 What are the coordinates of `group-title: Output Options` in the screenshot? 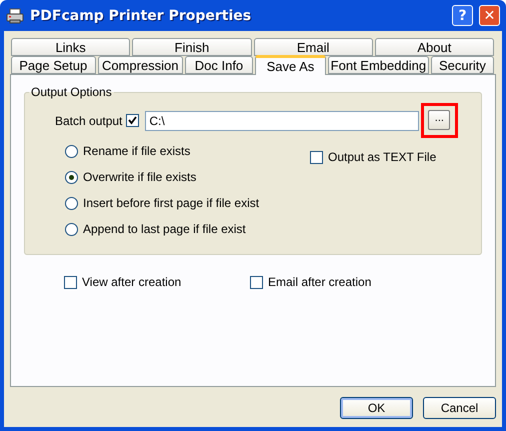 It's located at (71, 92).